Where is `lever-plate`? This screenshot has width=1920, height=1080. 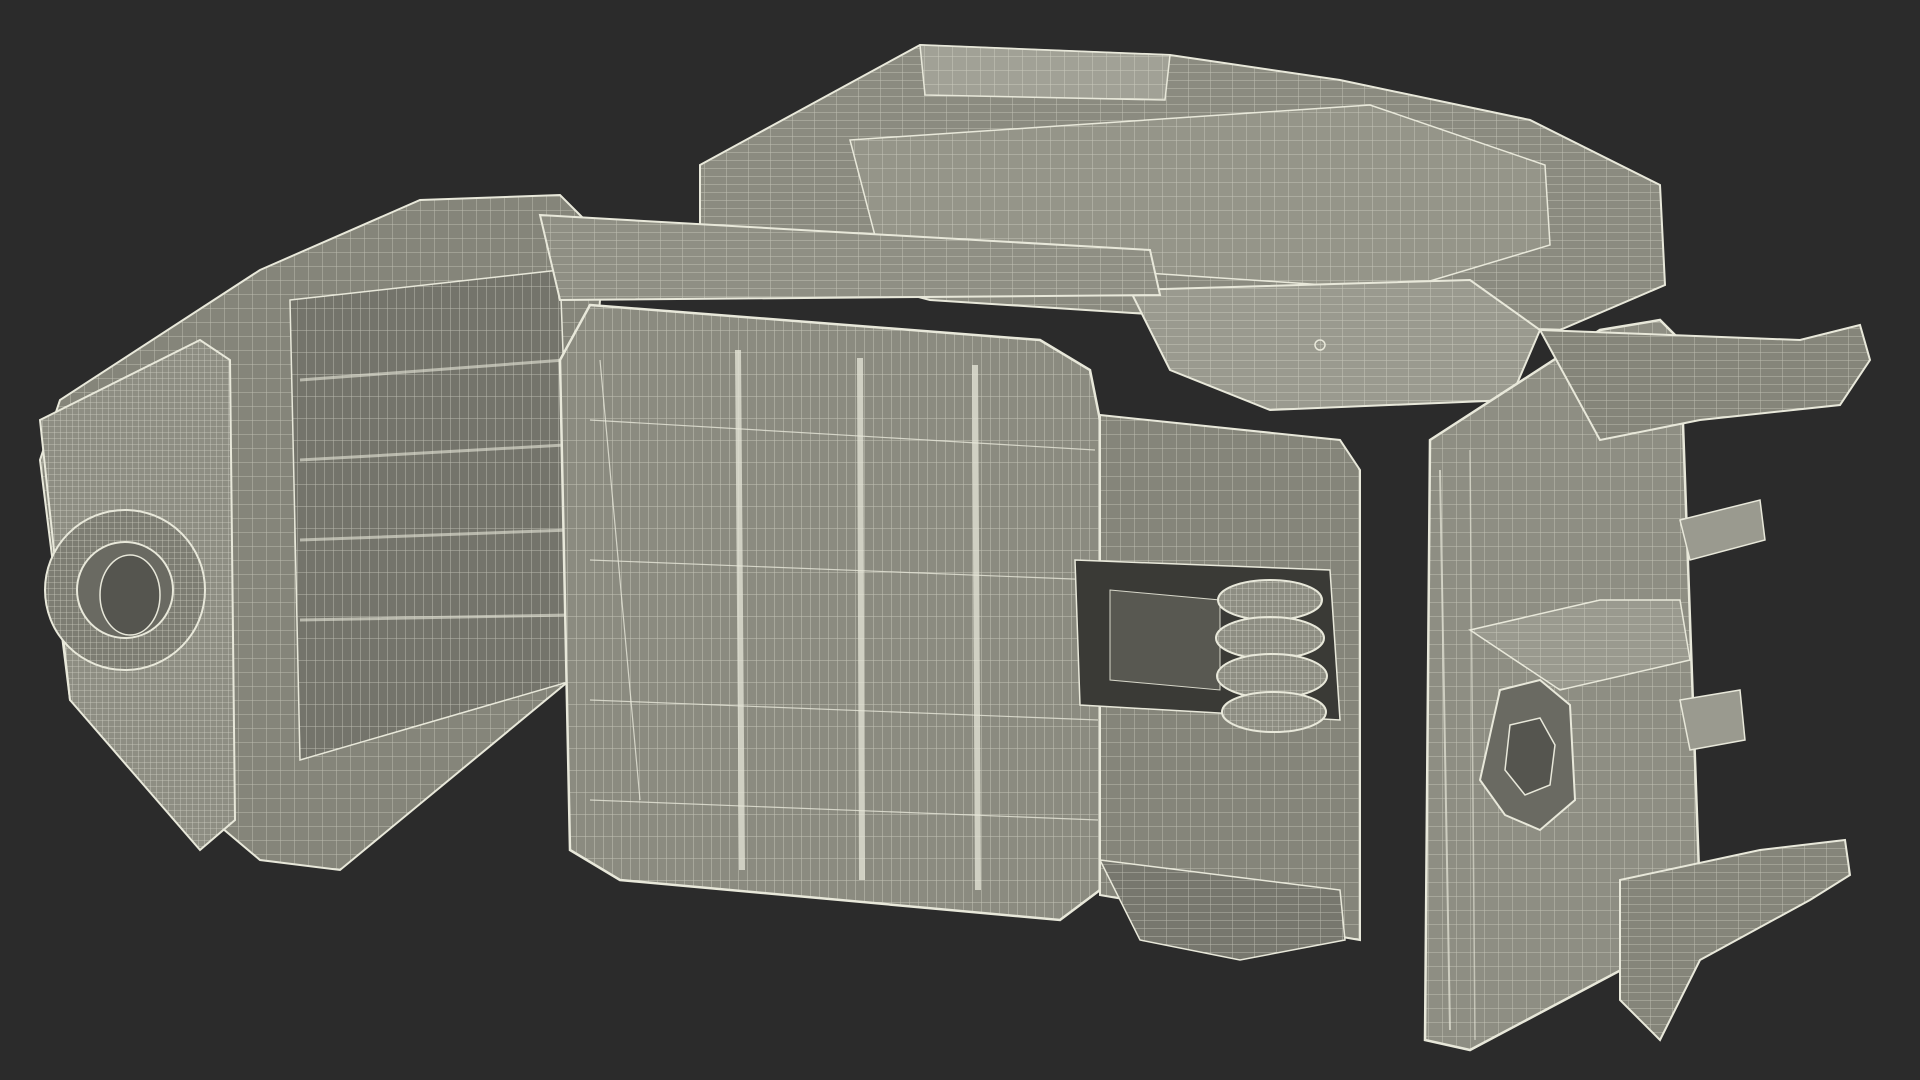
lever-plate is located at coordinates (1335, 345).